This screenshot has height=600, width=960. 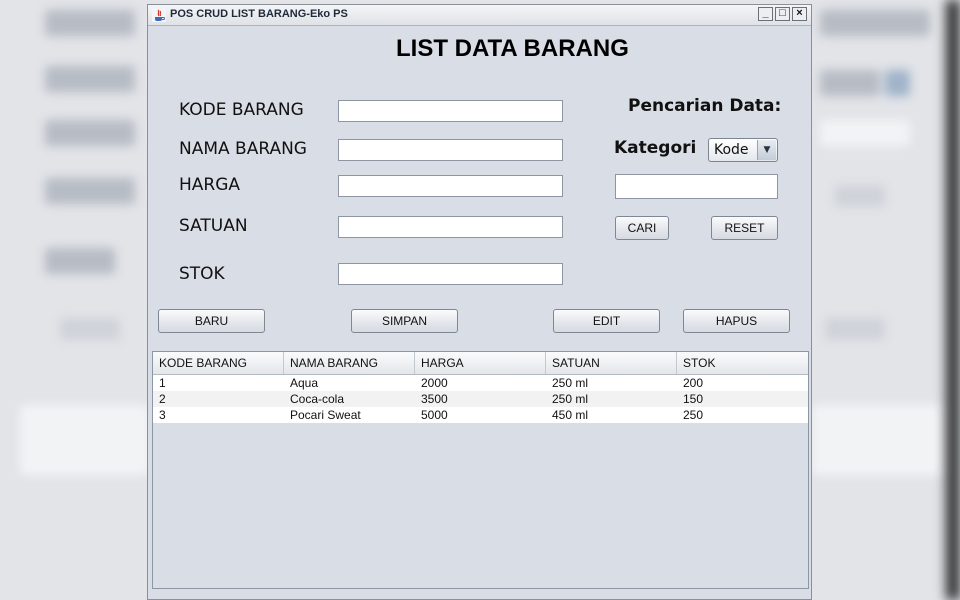 I want to click on stok-label: STOK, so click(x=202, y=274).